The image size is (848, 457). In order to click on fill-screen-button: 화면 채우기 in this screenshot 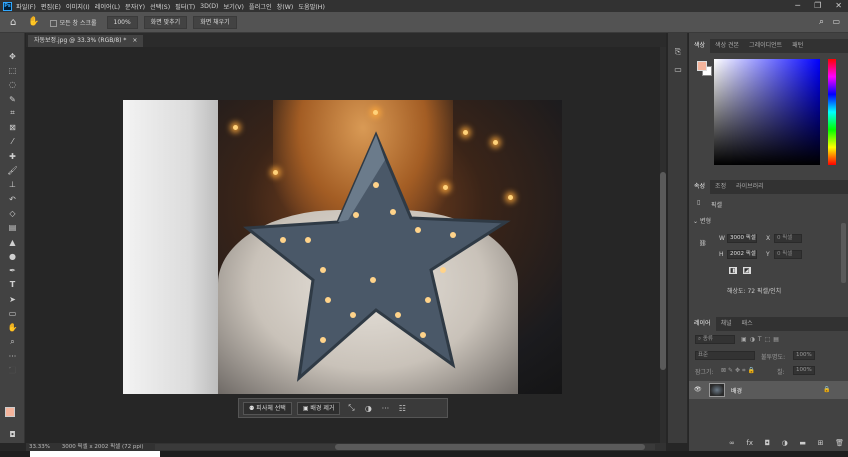, I will do `click(215, 22)`.